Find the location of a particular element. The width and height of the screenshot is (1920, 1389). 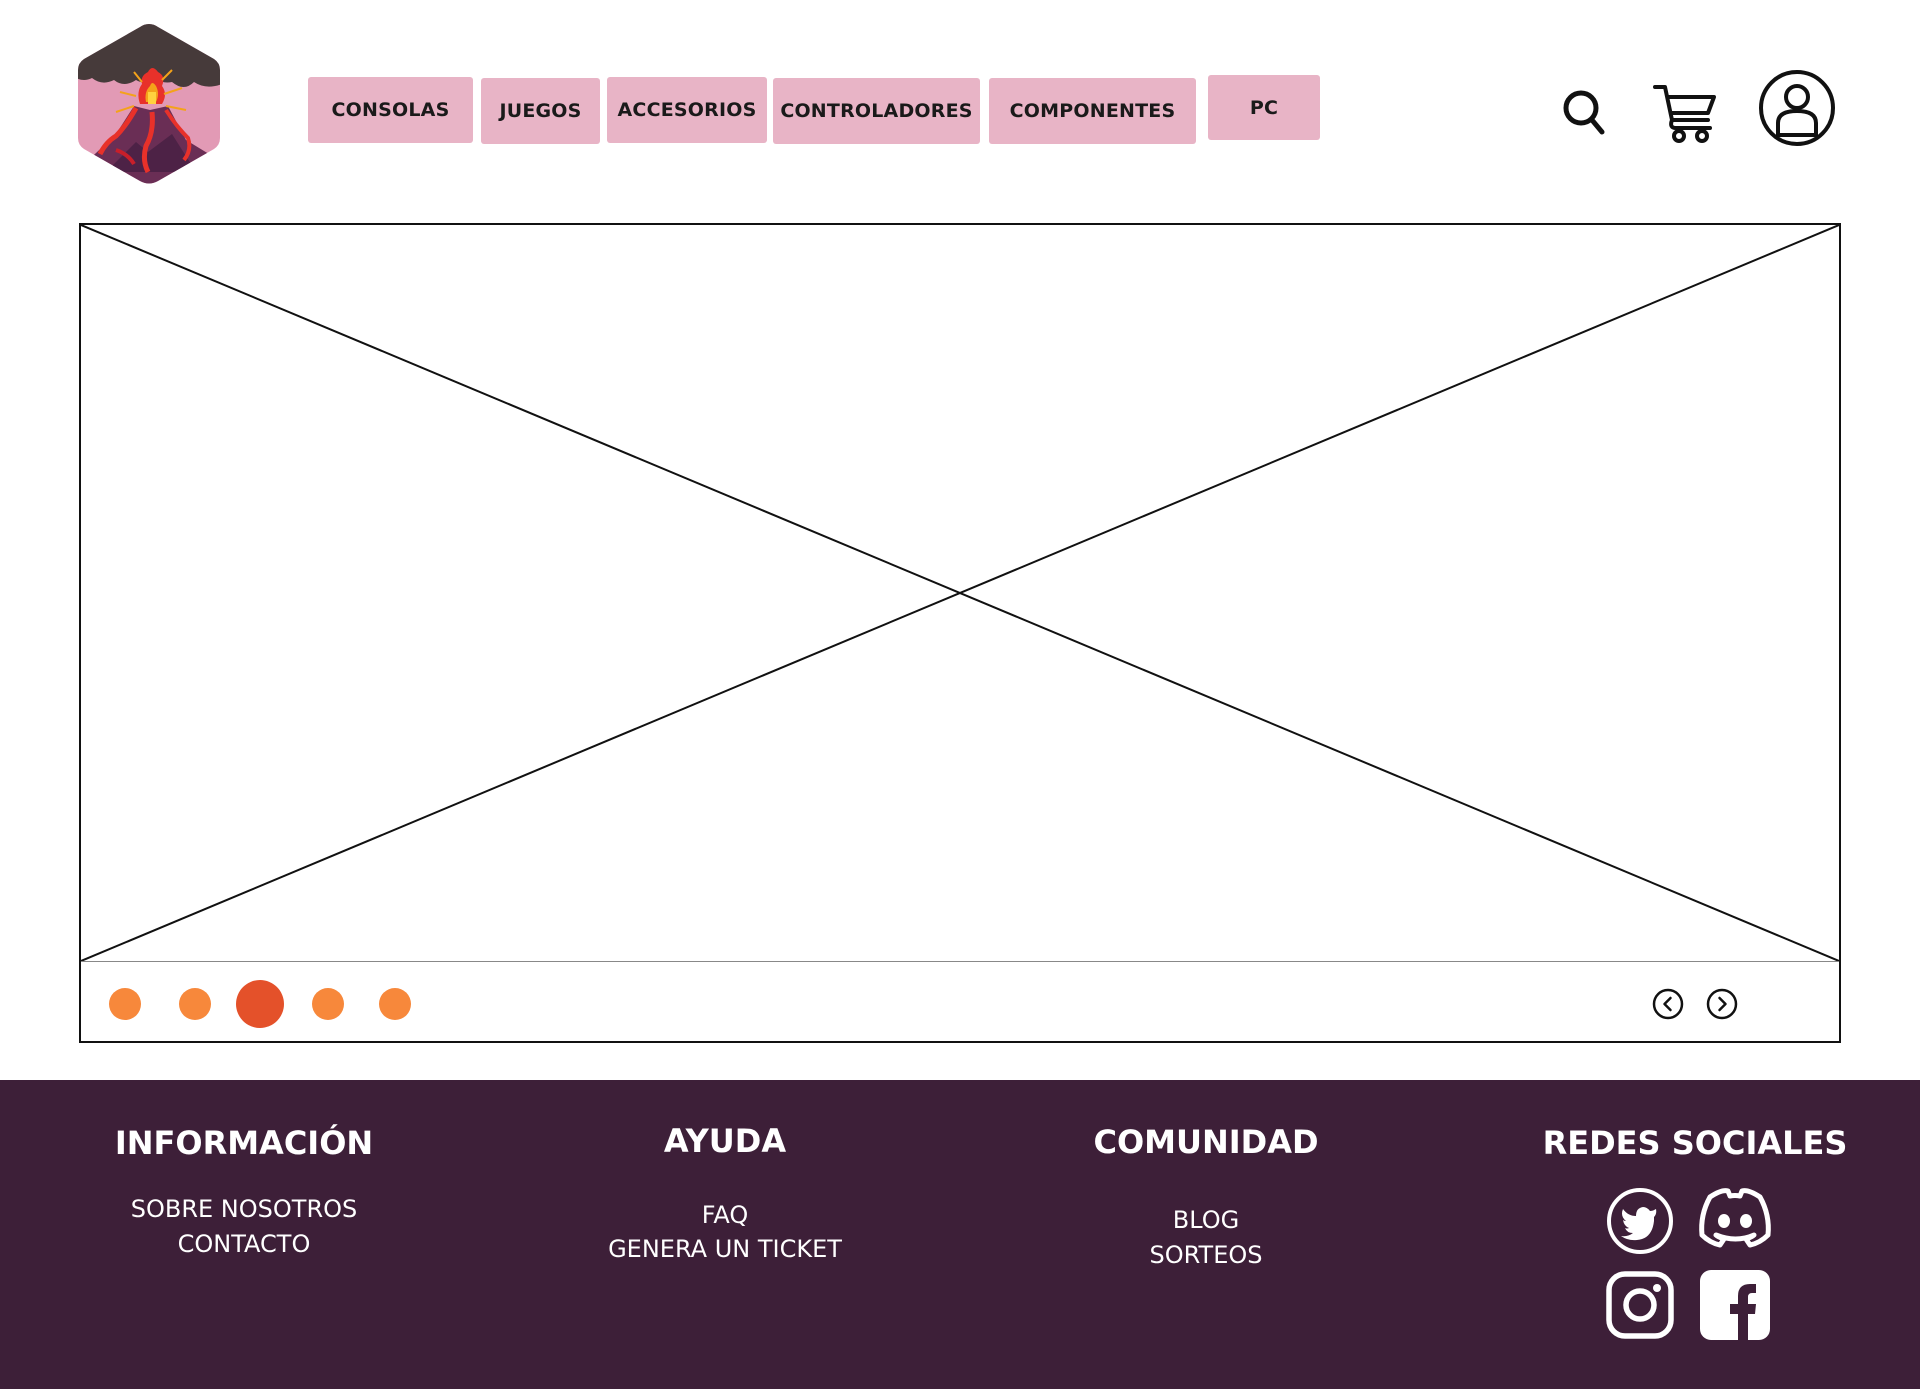

search-icon is located at coordinates (1584, 112).